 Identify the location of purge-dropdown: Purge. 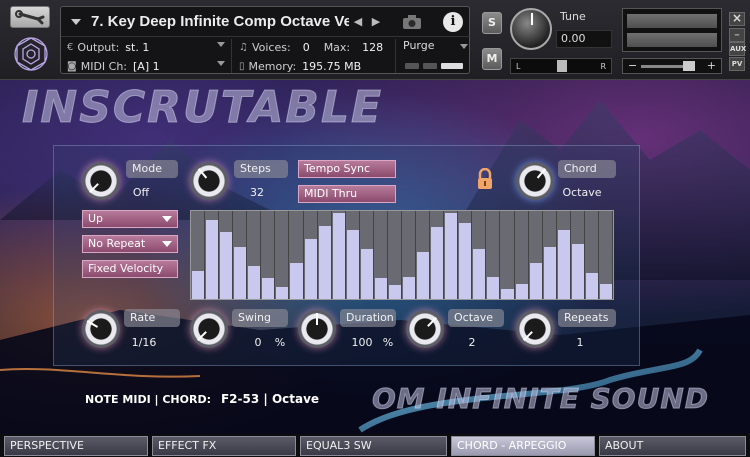
(435, 45).